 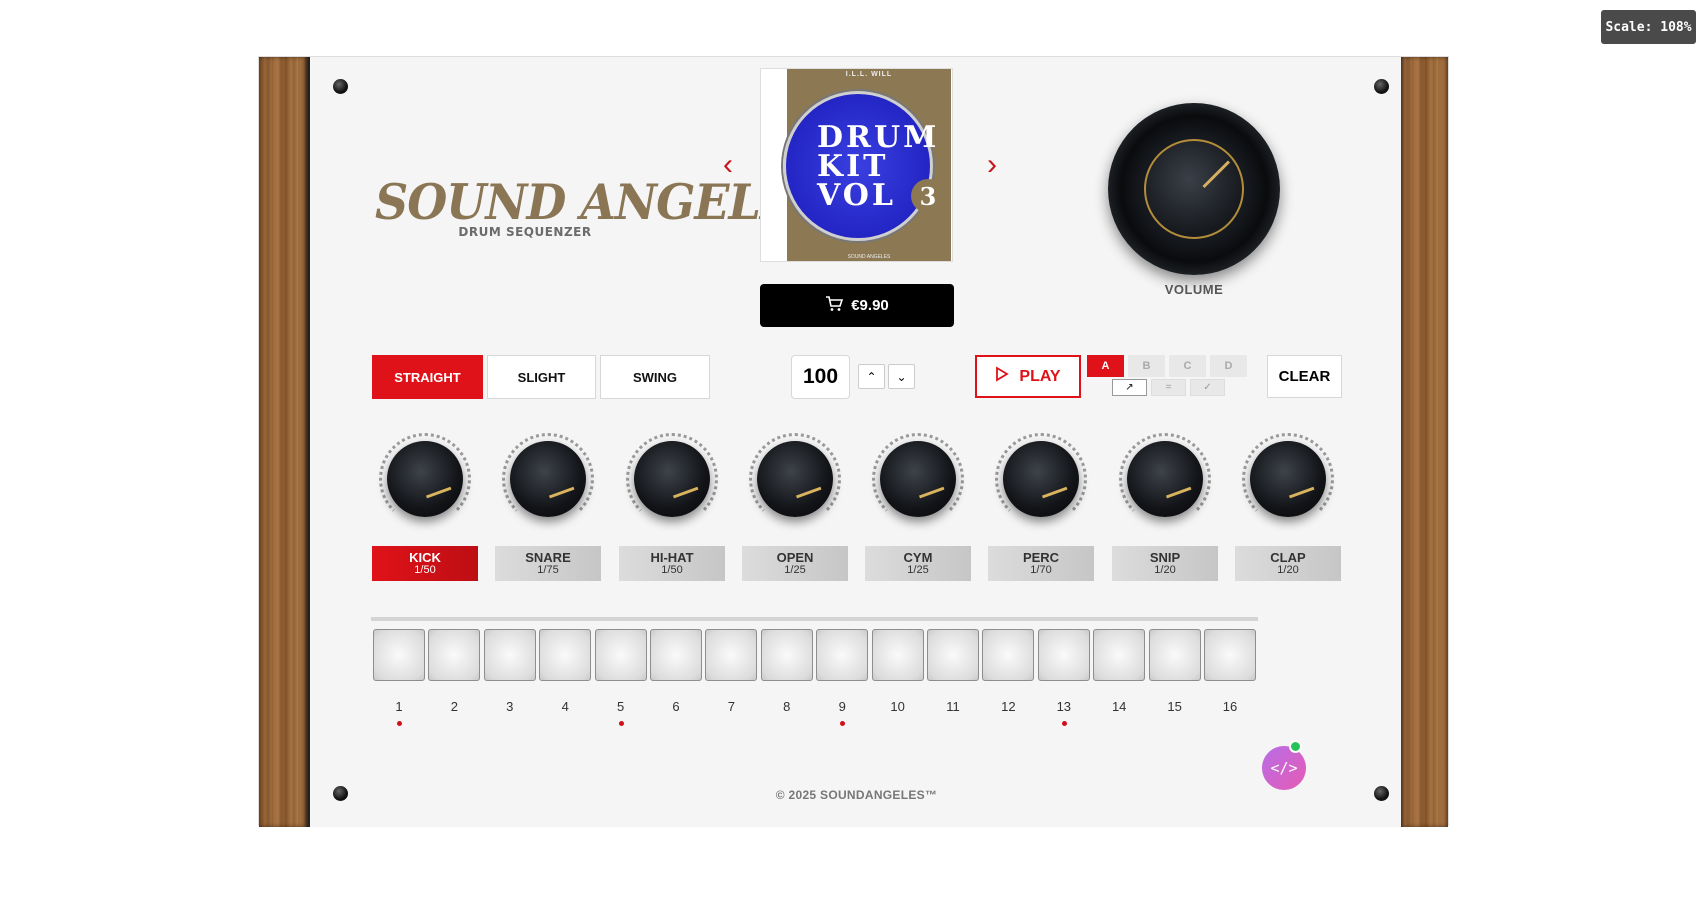 I want to click on chevron-left-icon: ‹, so click(x=728, y=164).